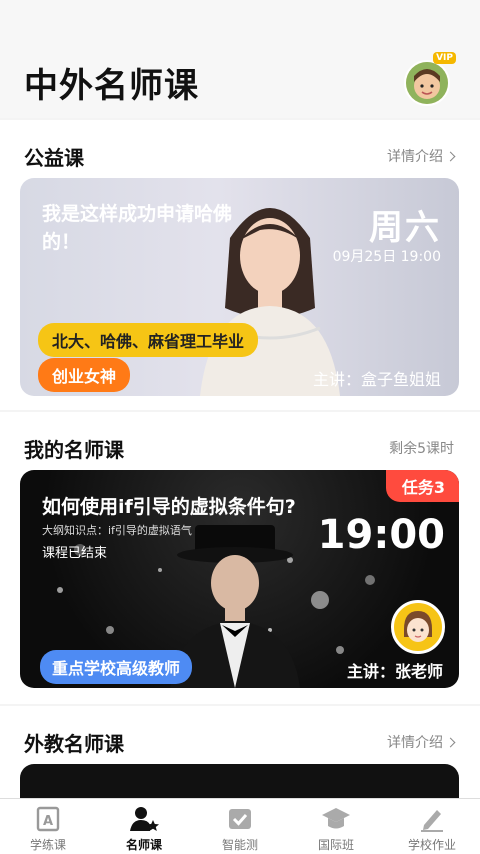  I want to click on tab-label: 学校作业, so click(431, 845).